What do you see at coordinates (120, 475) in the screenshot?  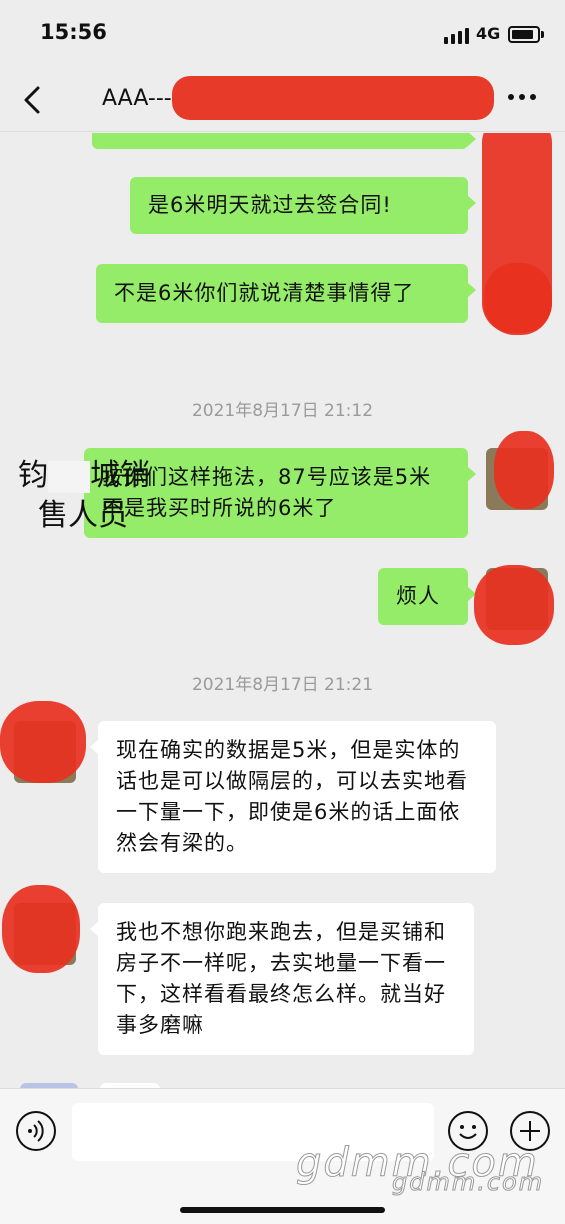 I see `annotation-text: 城销` at bounding box center [120, 475].